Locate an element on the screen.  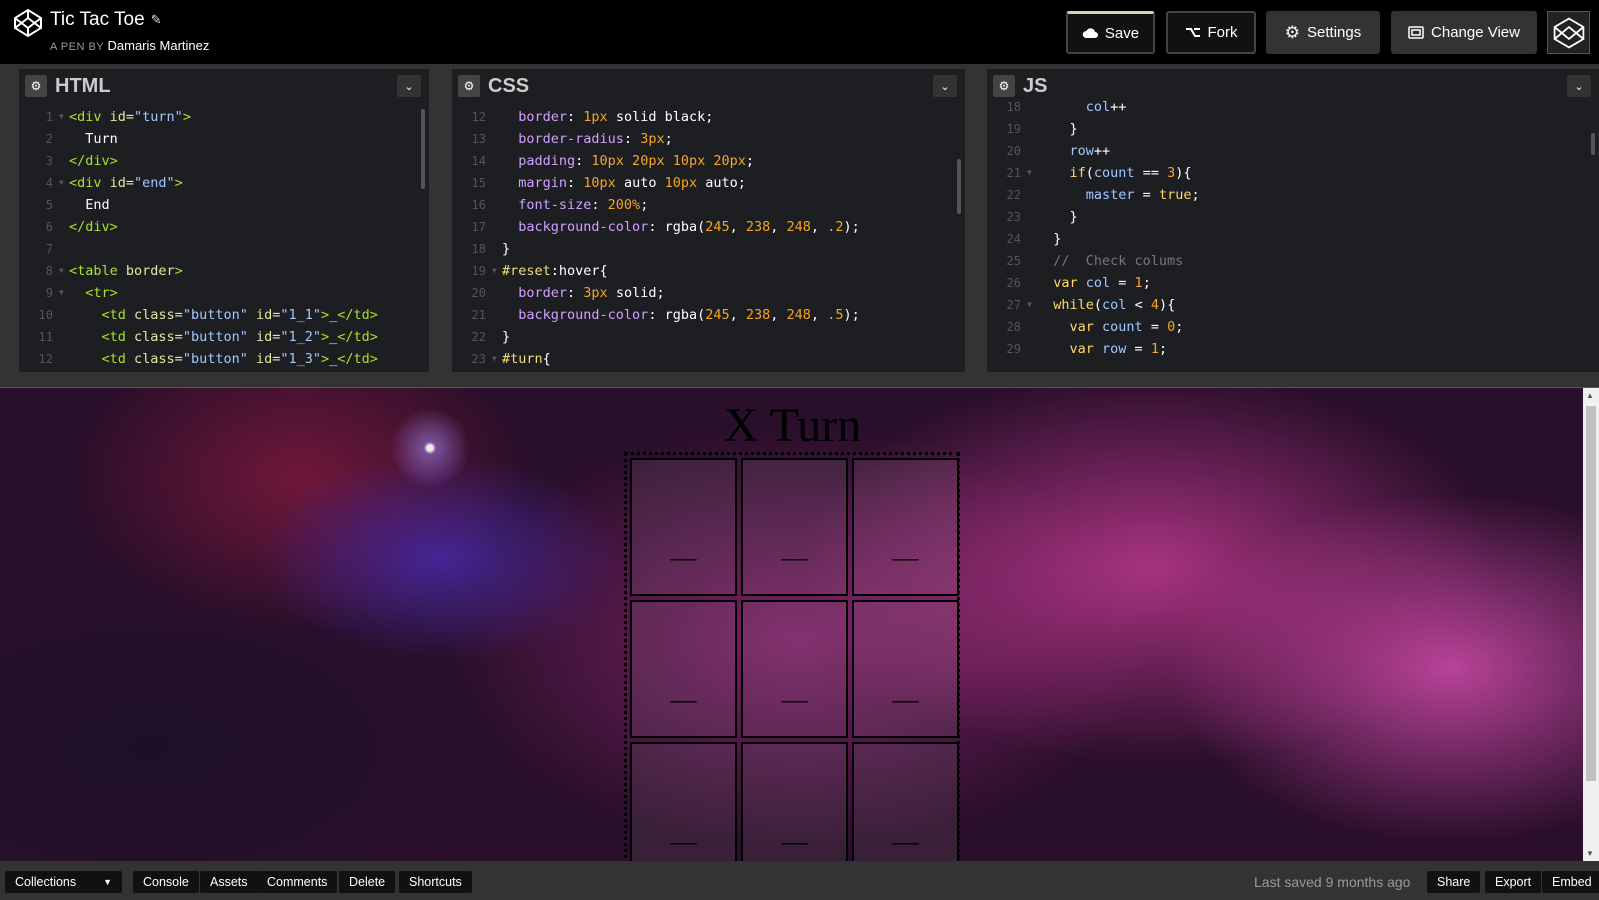
css-settings-gear-icon: ⚙ is located at coordinates (469, 86).